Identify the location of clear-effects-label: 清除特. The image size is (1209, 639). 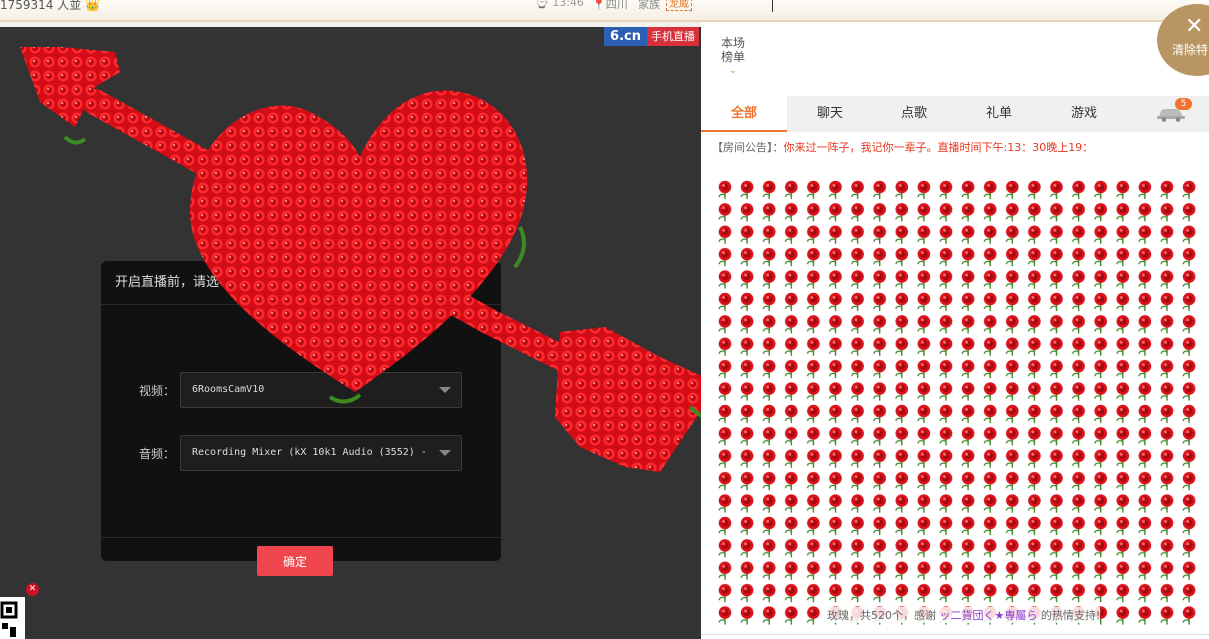
(1190, 50).